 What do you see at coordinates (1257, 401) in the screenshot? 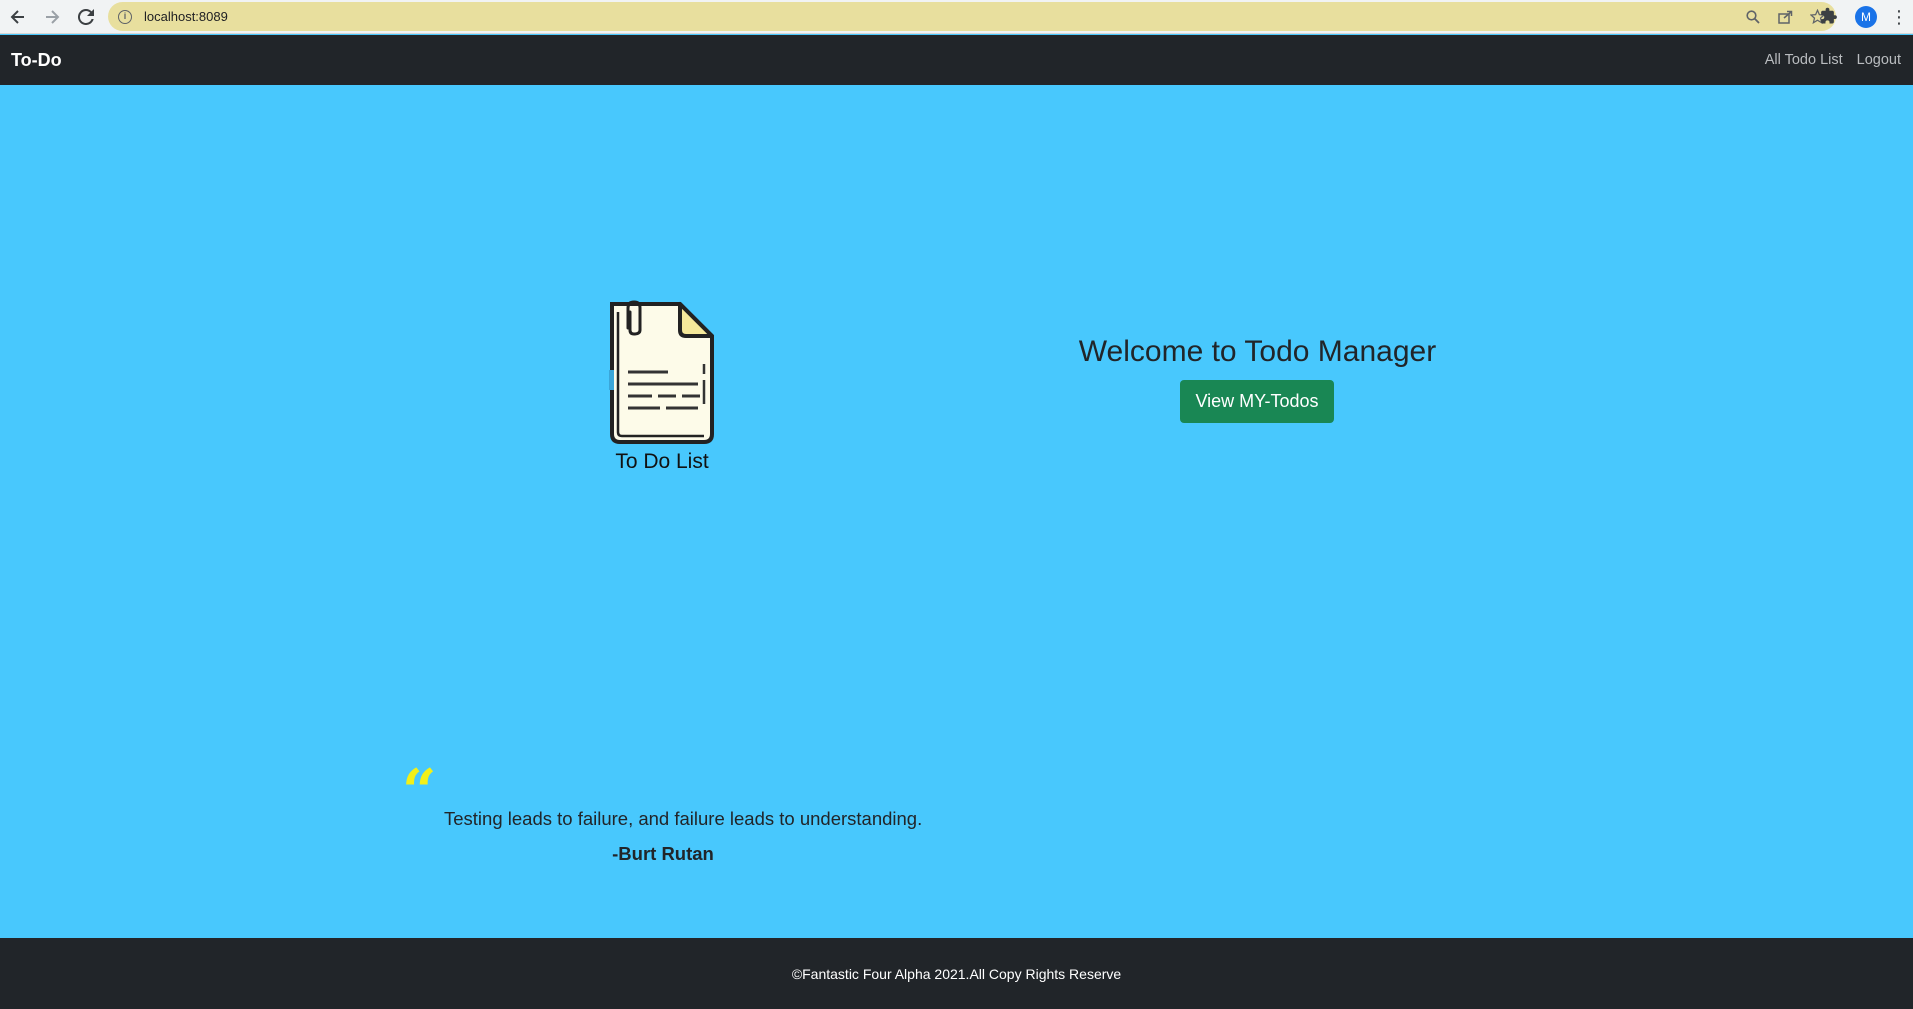
I see `view-my-todos-button: View MY-Todos` at bounding box center [1257, 401].